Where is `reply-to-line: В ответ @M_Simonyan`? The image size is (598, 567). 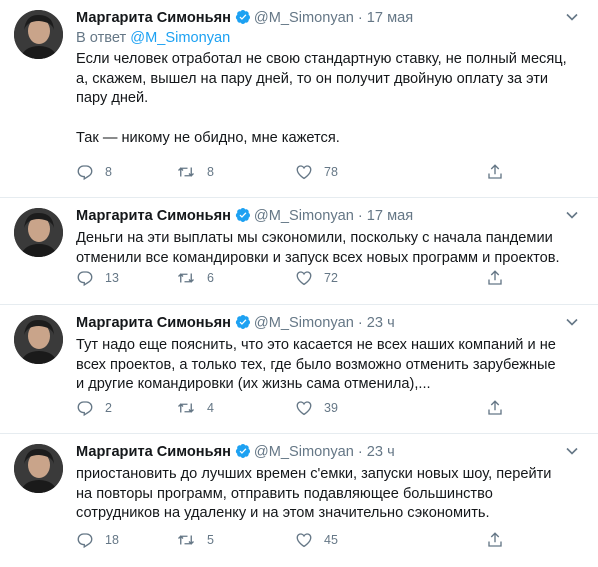
reply-to-line: В ответ @M_Simonyan is located at coordinates (332, 38).